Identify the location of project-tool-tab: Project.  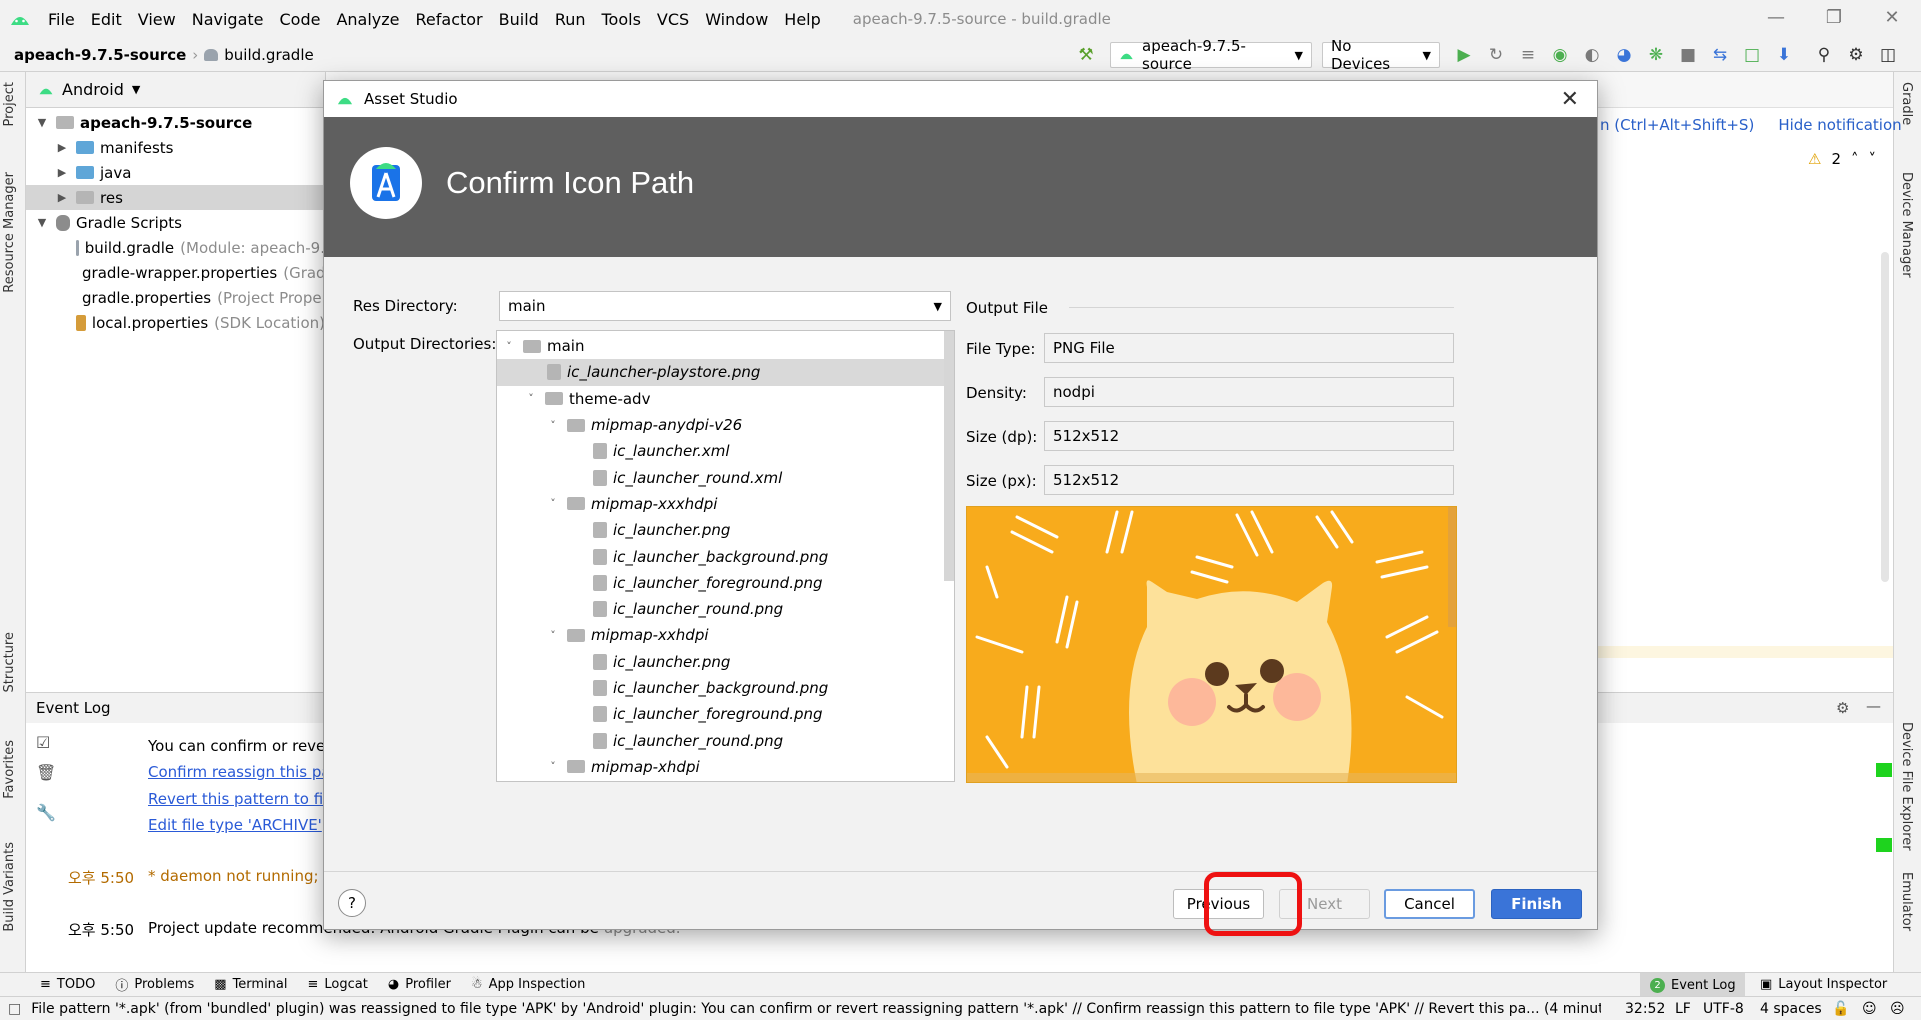
(9, 104).